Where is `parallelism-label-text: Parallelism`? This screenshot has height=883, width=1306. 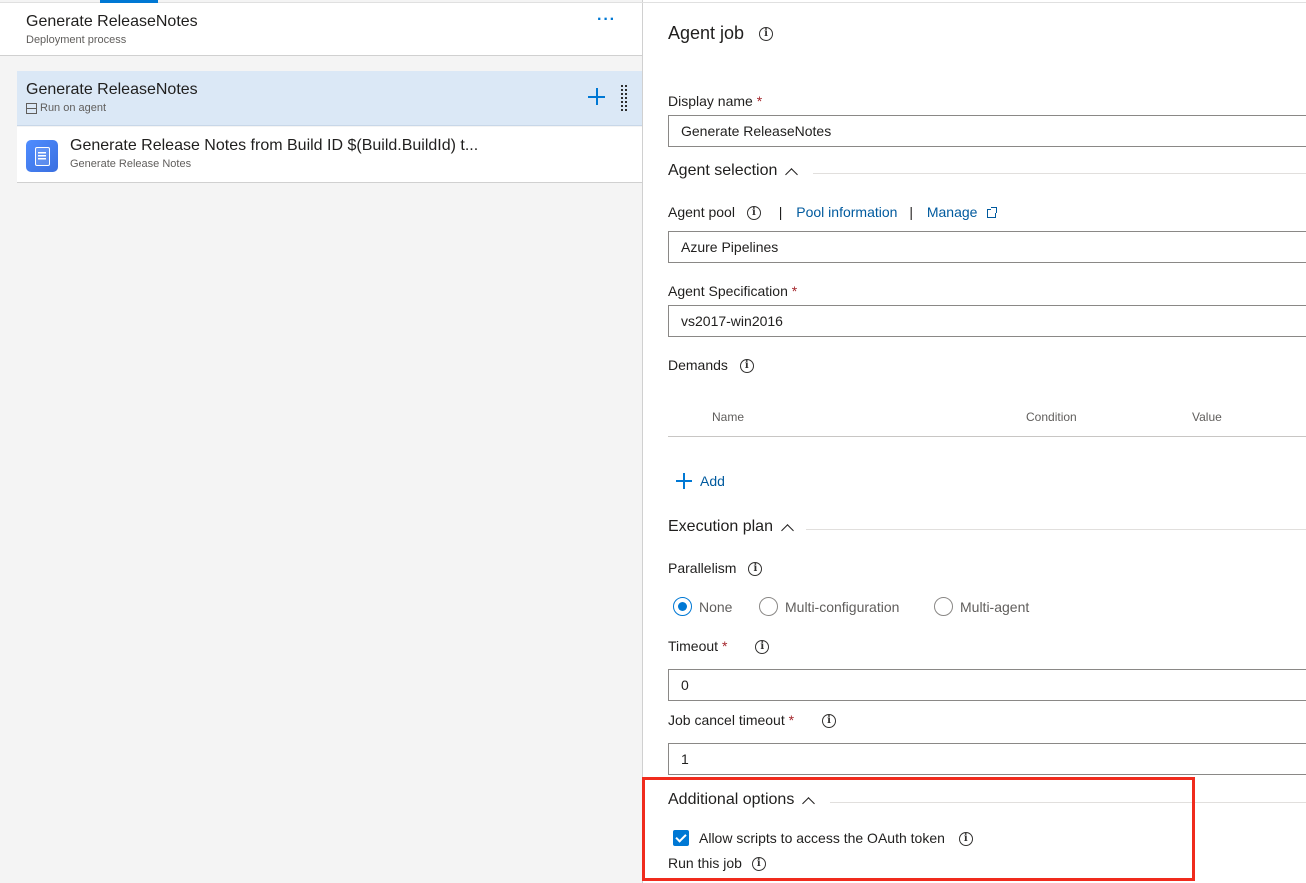 parallelism-label-text: Parallelism is located at coordinates (702, 568).